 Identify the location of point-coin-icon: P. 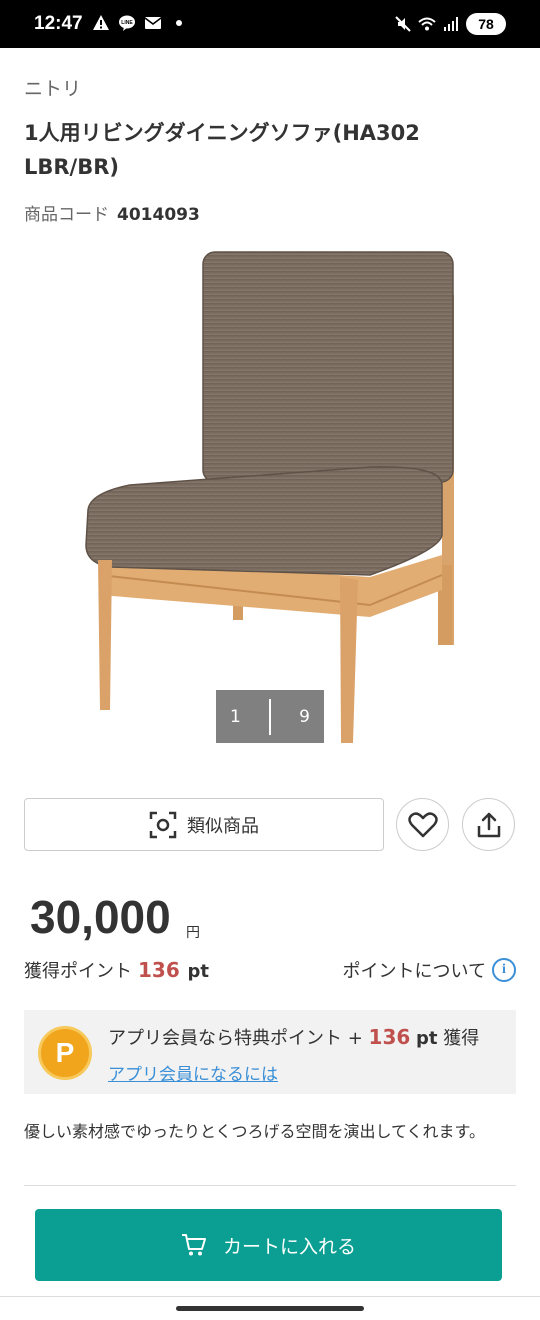
(65, 1053).